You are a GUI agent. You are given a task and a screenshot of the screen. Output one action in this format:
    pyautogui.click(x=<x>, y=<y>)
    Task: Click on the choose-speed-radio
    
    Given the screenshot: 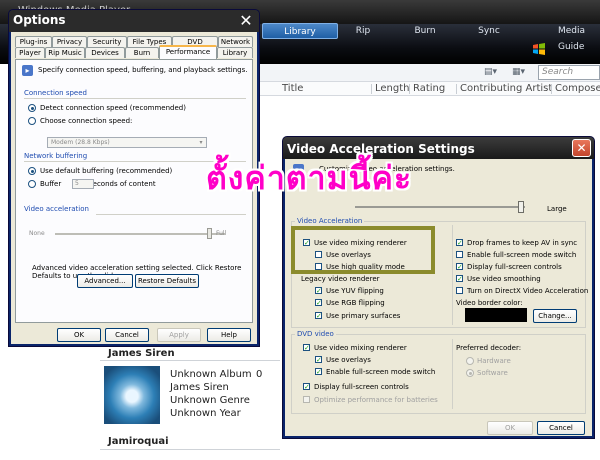 What is the action you would take?
    pyautogui.click(x=32, y=121)
    